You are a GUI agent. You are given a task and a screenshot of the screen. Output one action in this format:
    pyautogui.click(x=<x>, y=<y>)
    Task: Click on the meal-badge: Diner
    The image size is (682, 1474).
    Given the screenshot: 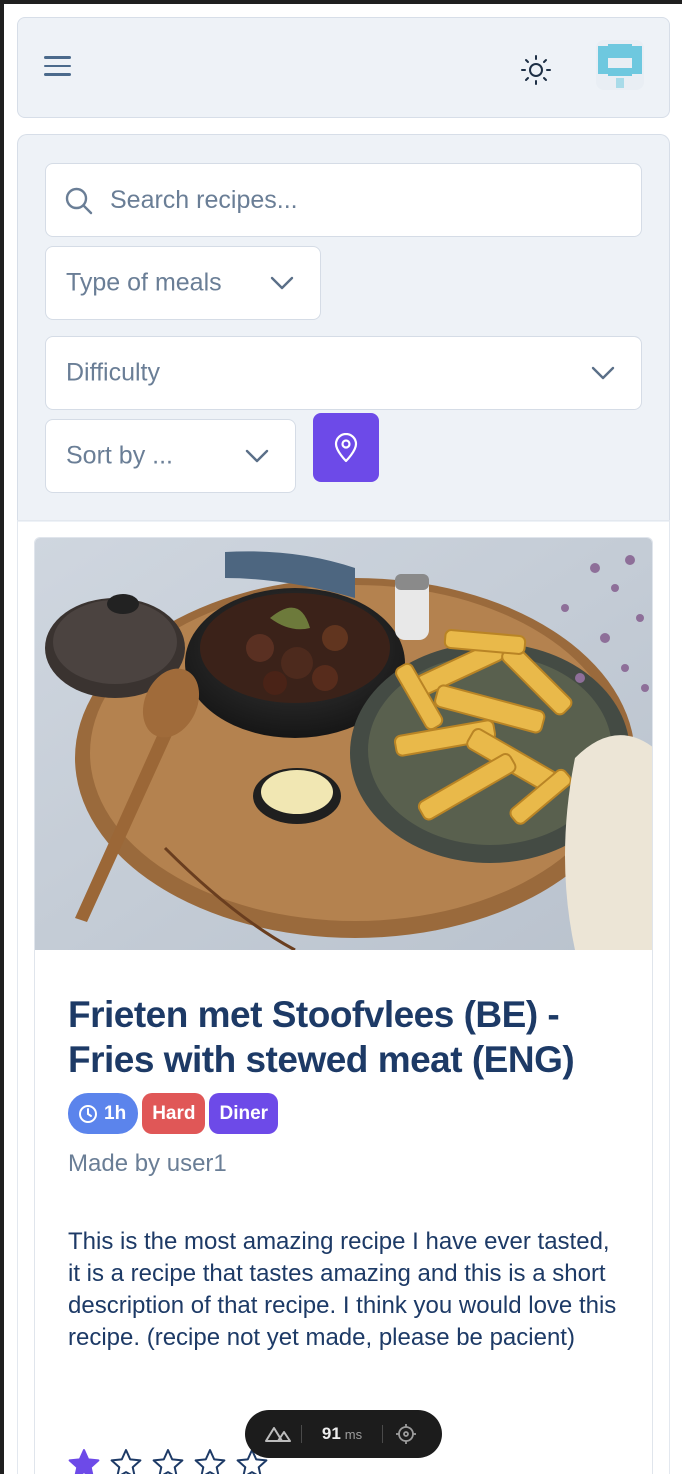 What is the action you would take?
    pyautogui.click(x=244, y=1113)
    